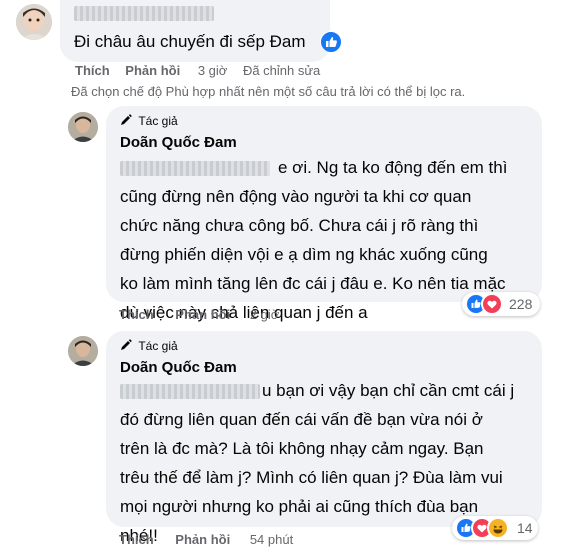  I want to click on timestamp: 54 phút, so click(271, 539).